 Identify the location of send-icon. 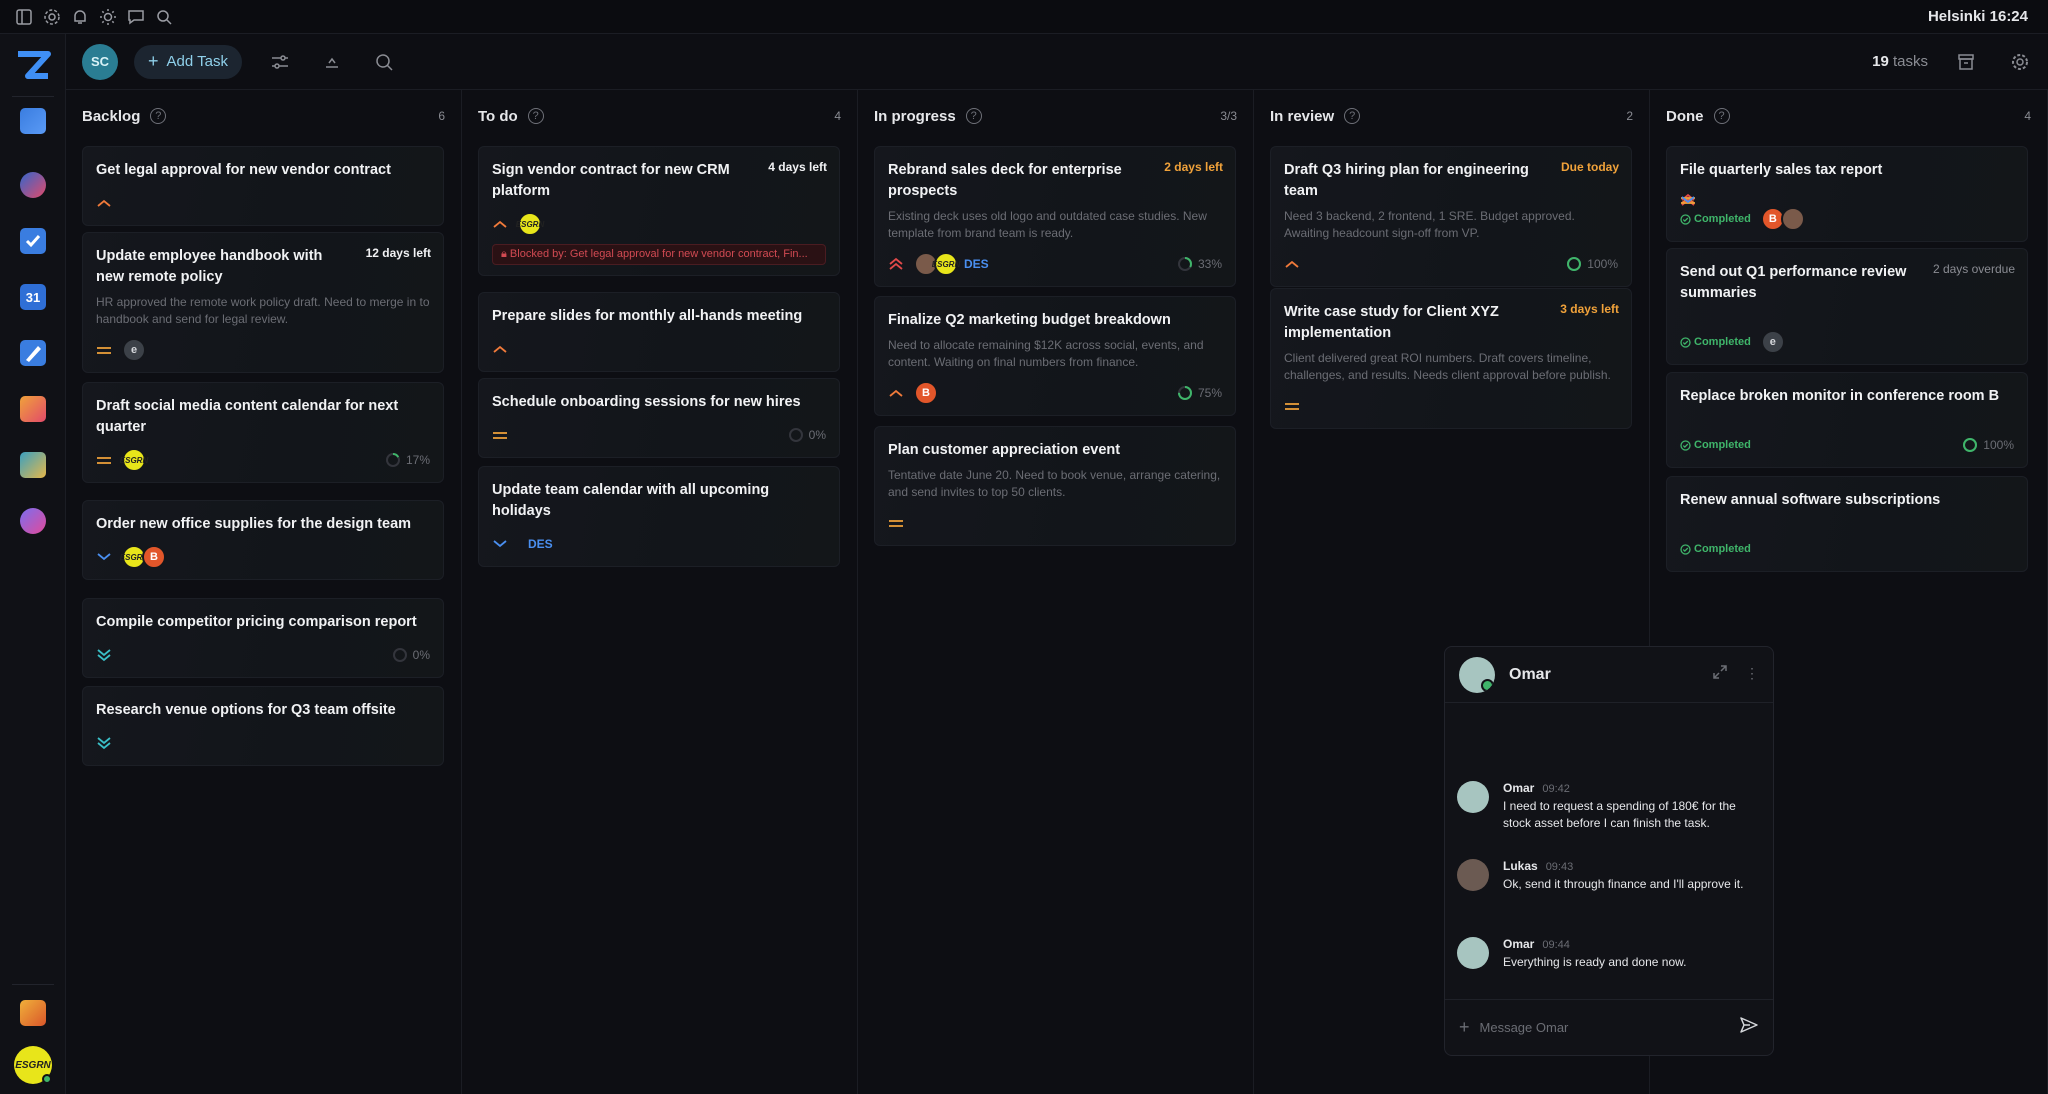
(1749, 1027).